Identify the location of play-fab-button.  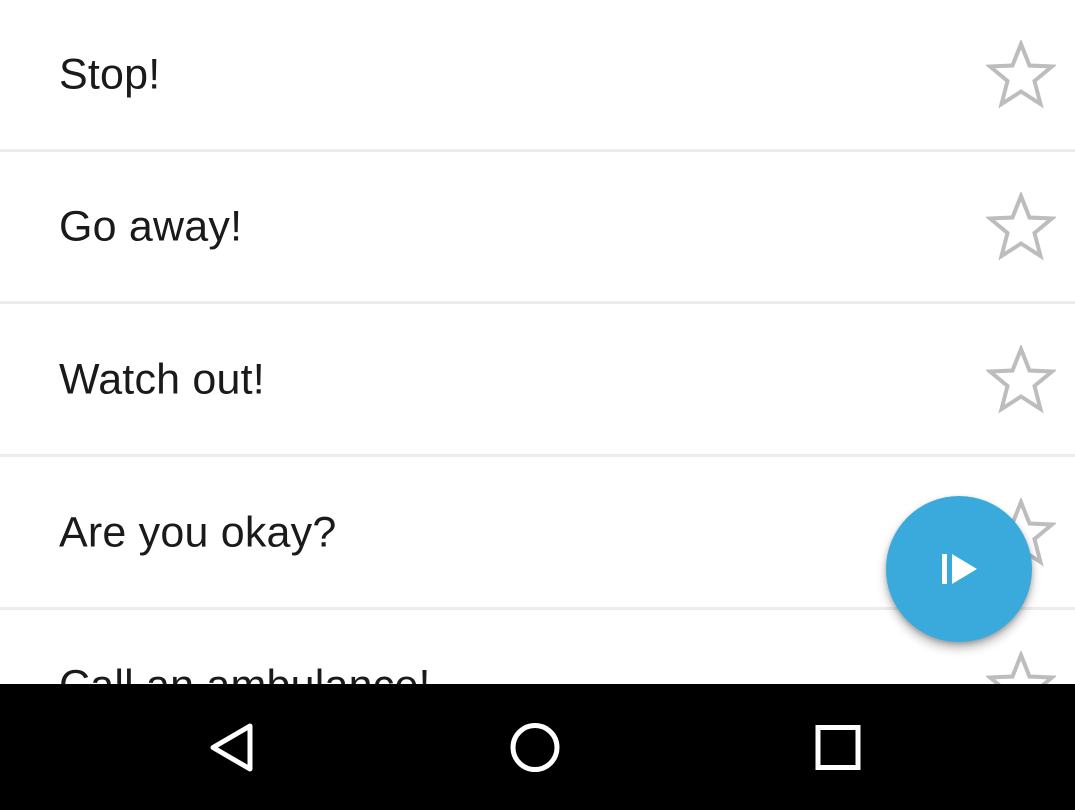
(959, 569).